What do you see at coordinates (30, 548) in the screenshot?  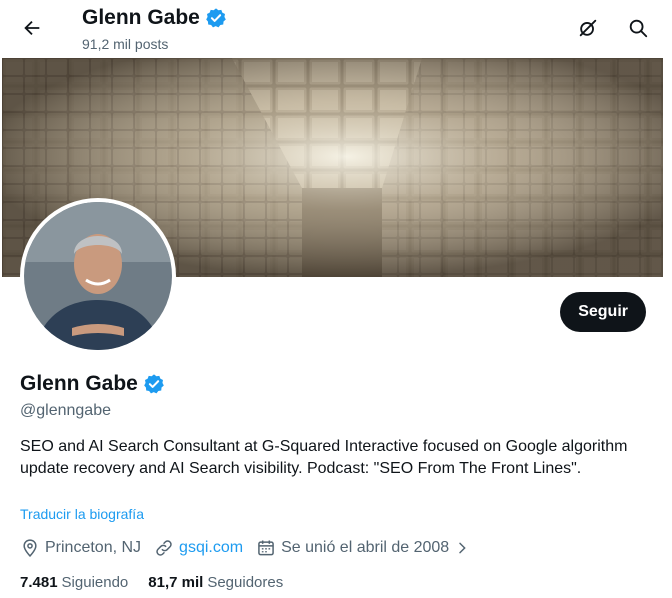 I see `location-pin-icon` at bounding box center [30, 548].